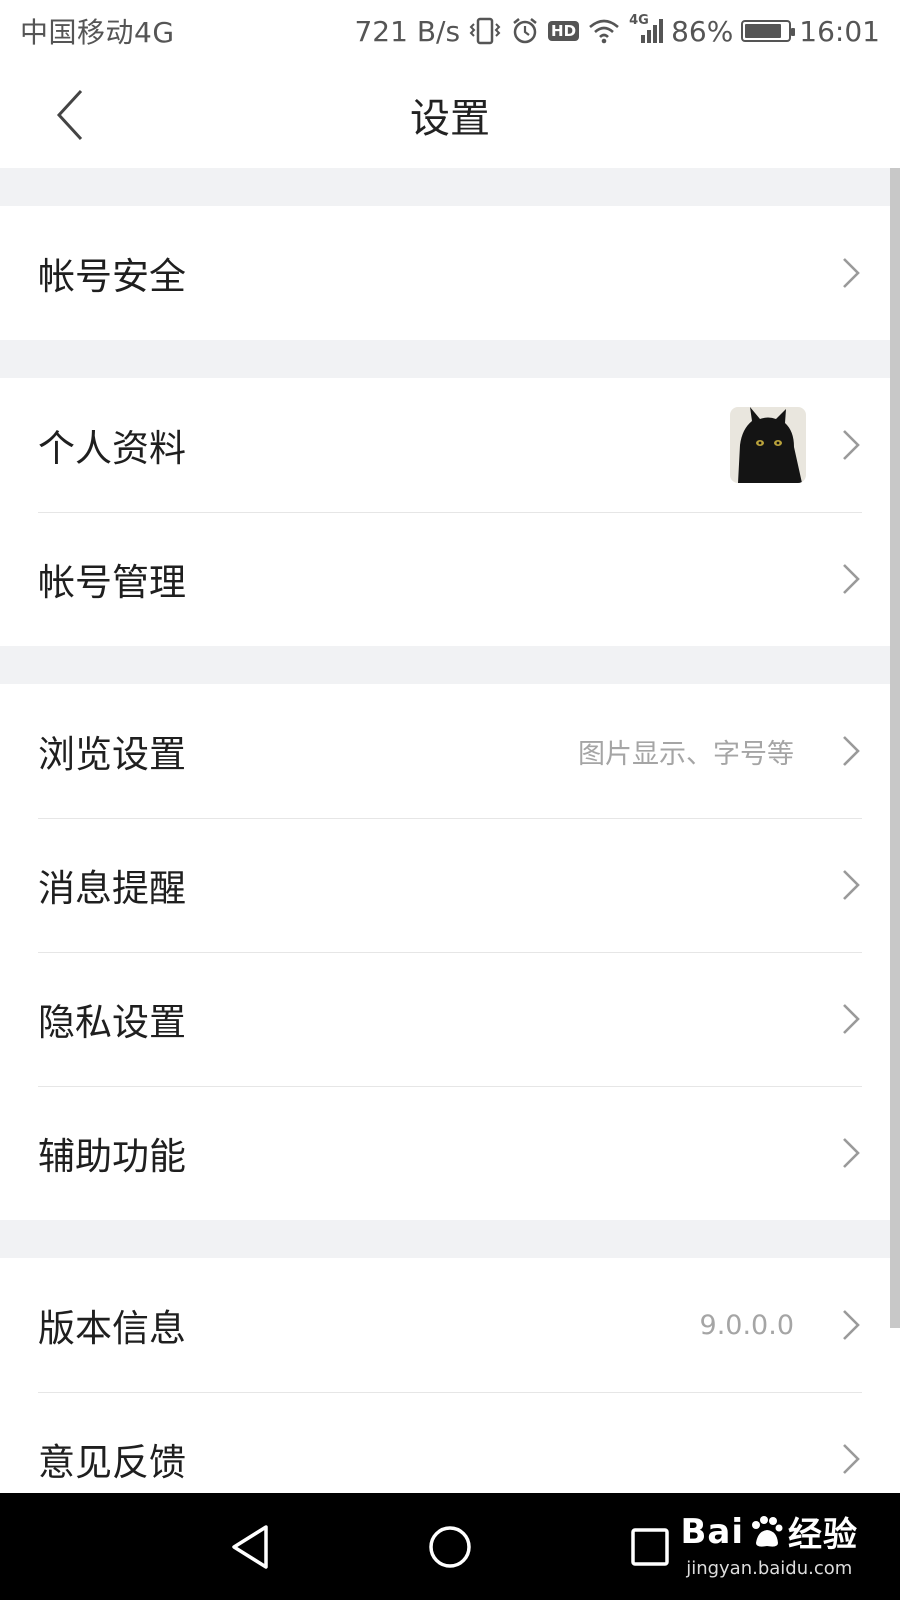  What do you see at coordinates (112, 1462) in the screenshot?
I see `row-label: 意见反馈` at bounding box center [112, 1462].